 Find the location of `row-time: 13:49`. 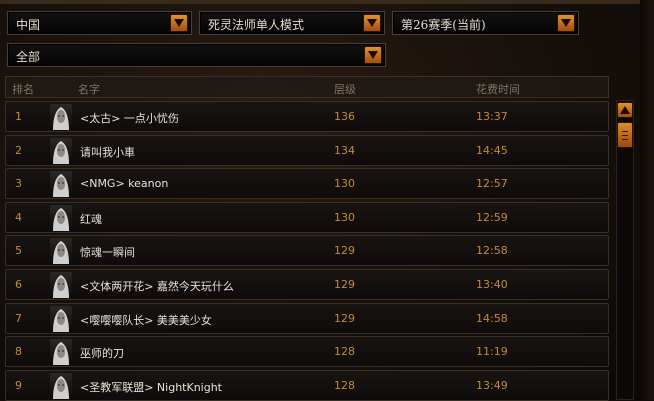

row-time: 13:49 is located at coordinates (492, 385).